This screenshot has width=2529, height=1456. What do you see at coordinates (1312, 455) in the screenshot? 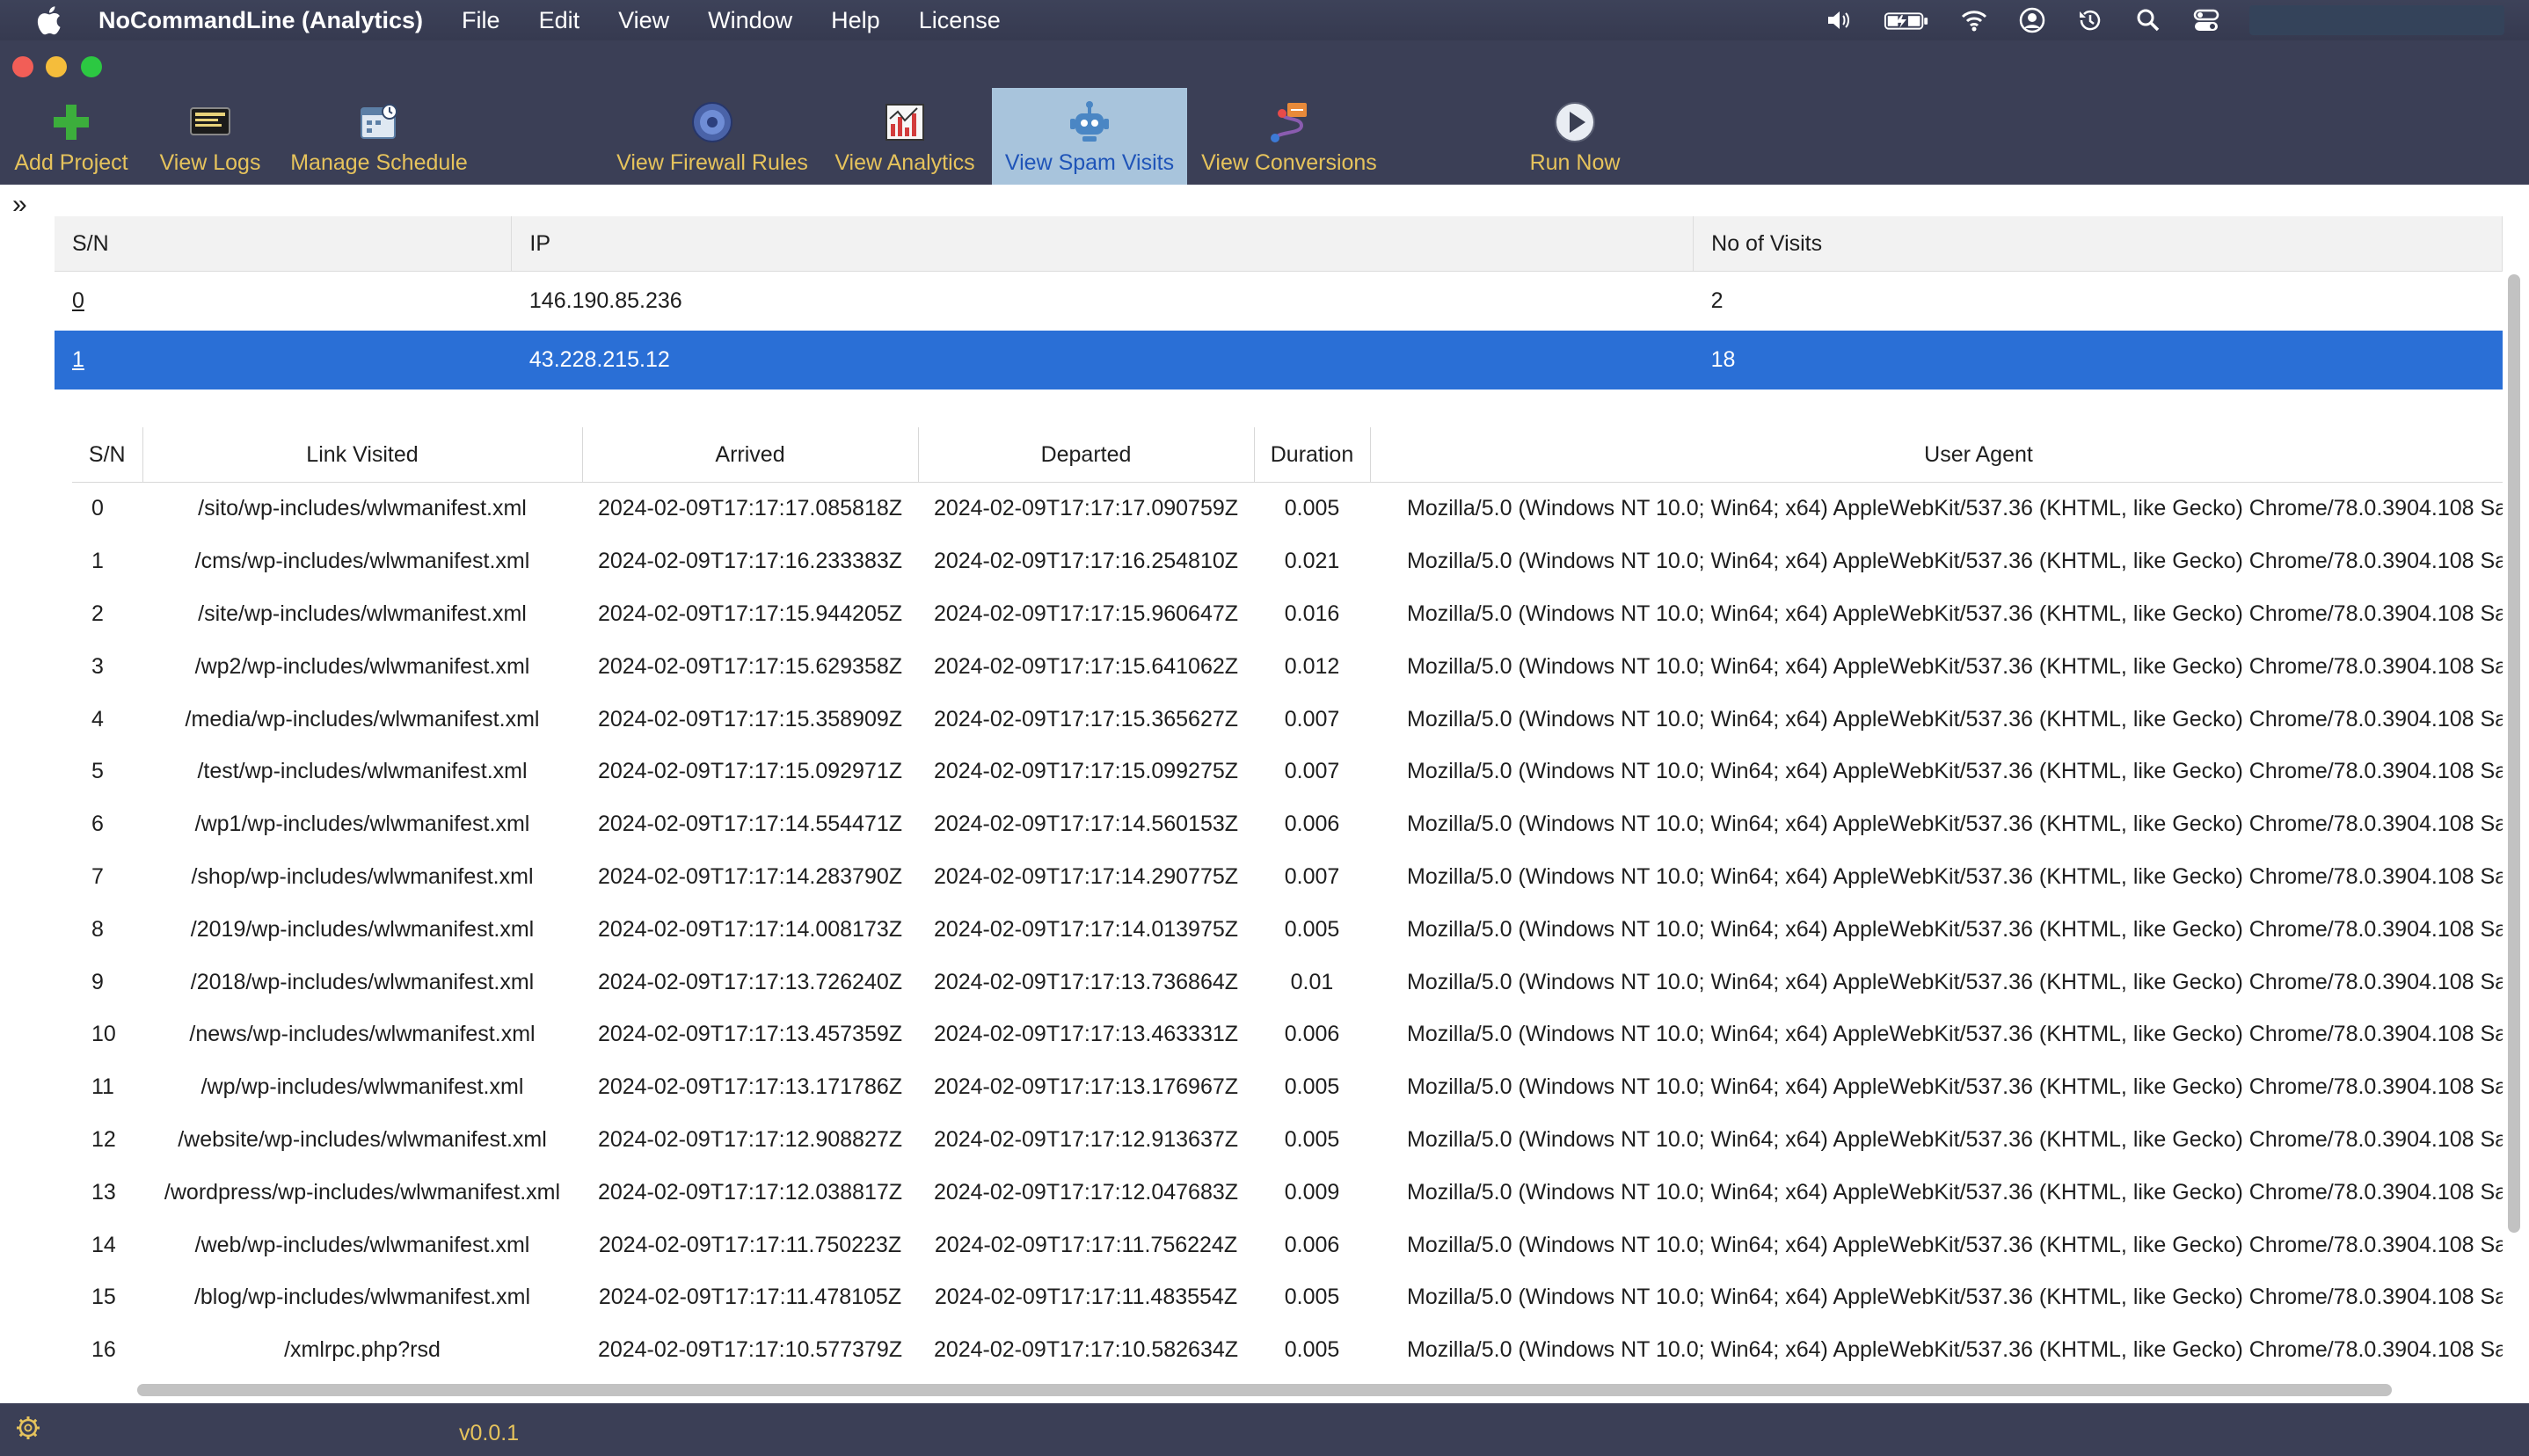
I see `column-header-duration: Duration` at bounding box center [1312, 455].